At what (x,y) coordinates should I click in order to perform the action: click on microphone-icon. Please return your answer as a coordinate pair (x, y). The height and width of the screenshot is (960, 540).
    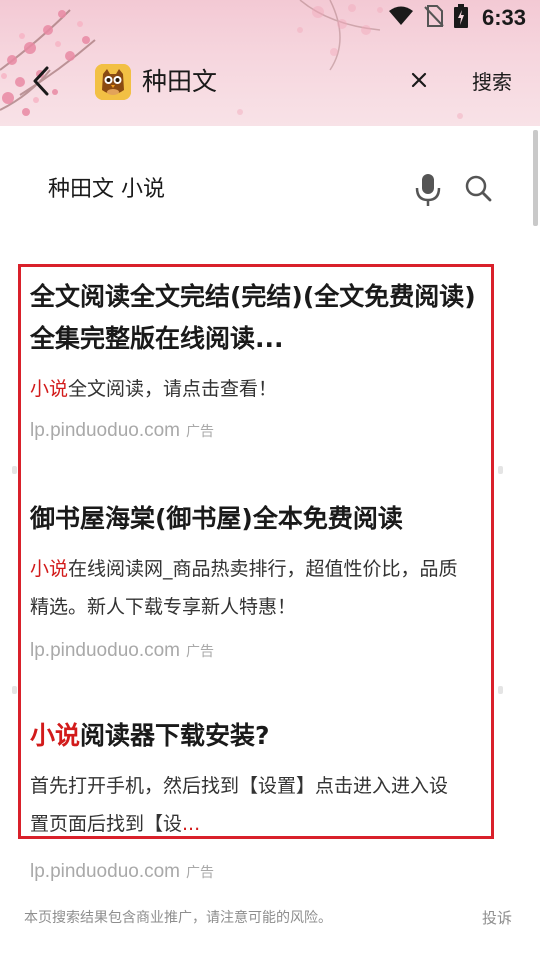
    Looking at the image, I should click on (428, 193).